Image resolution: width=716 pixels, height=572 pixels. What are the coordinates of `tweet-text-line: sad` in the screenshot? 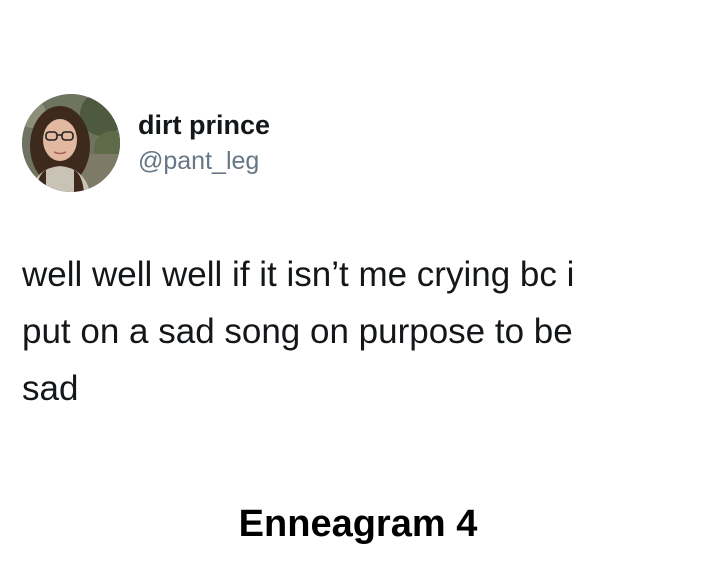 It's located at (50, 388).